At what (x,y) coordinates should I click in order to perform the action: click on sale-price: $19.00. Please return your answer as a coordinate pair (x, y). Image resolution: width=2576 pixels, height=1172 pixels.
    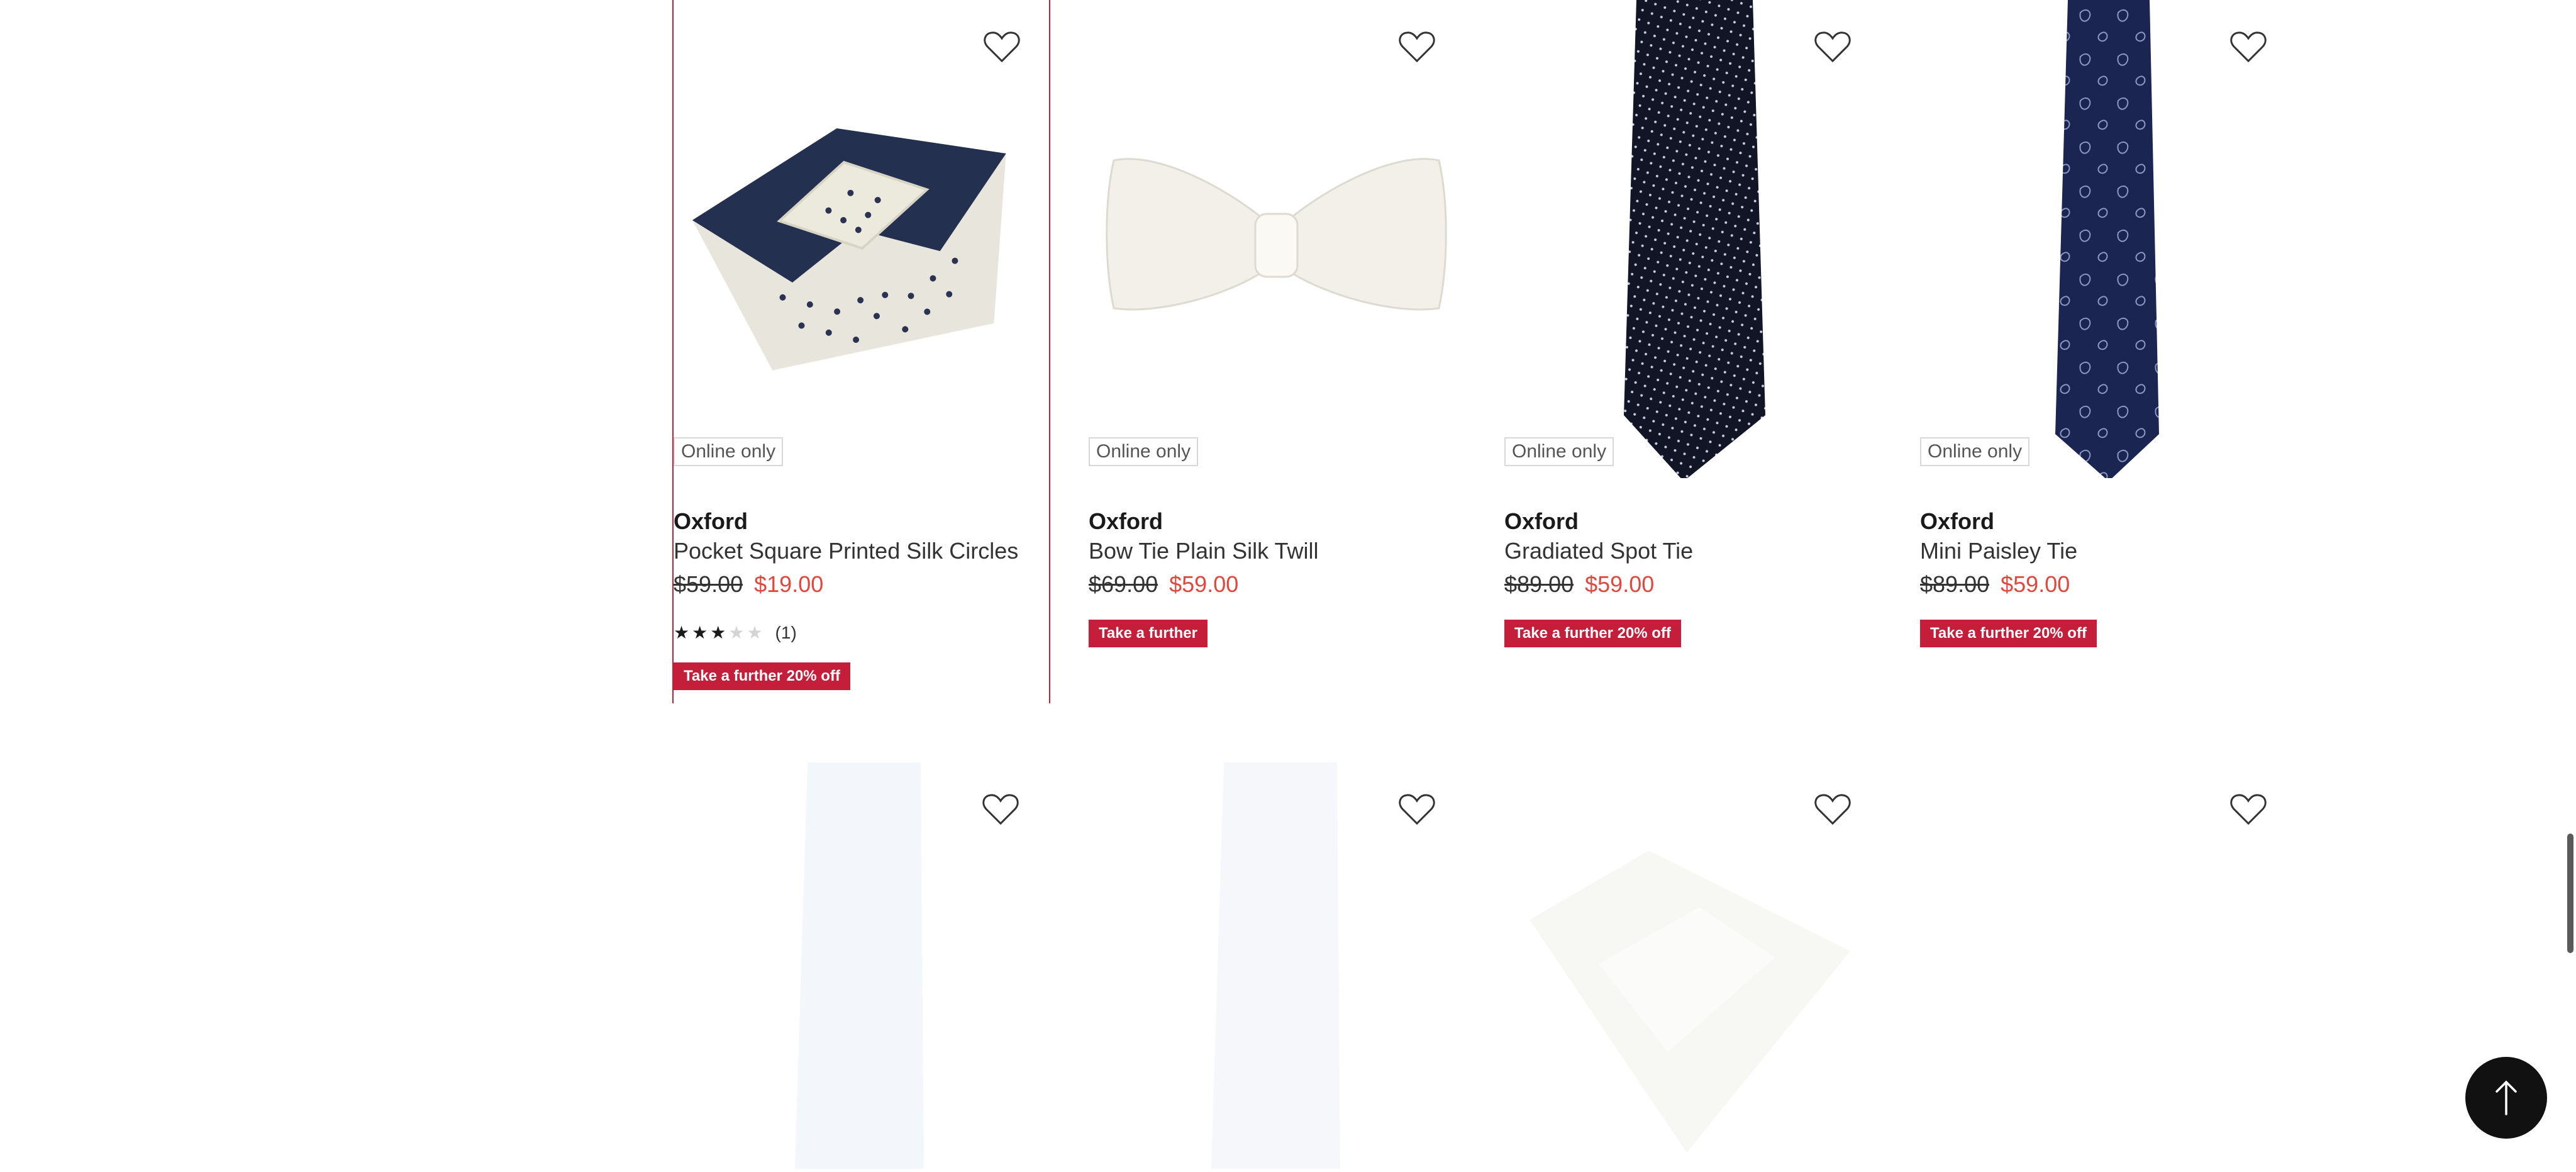
    Looking at the image, I should click on (789, 584).